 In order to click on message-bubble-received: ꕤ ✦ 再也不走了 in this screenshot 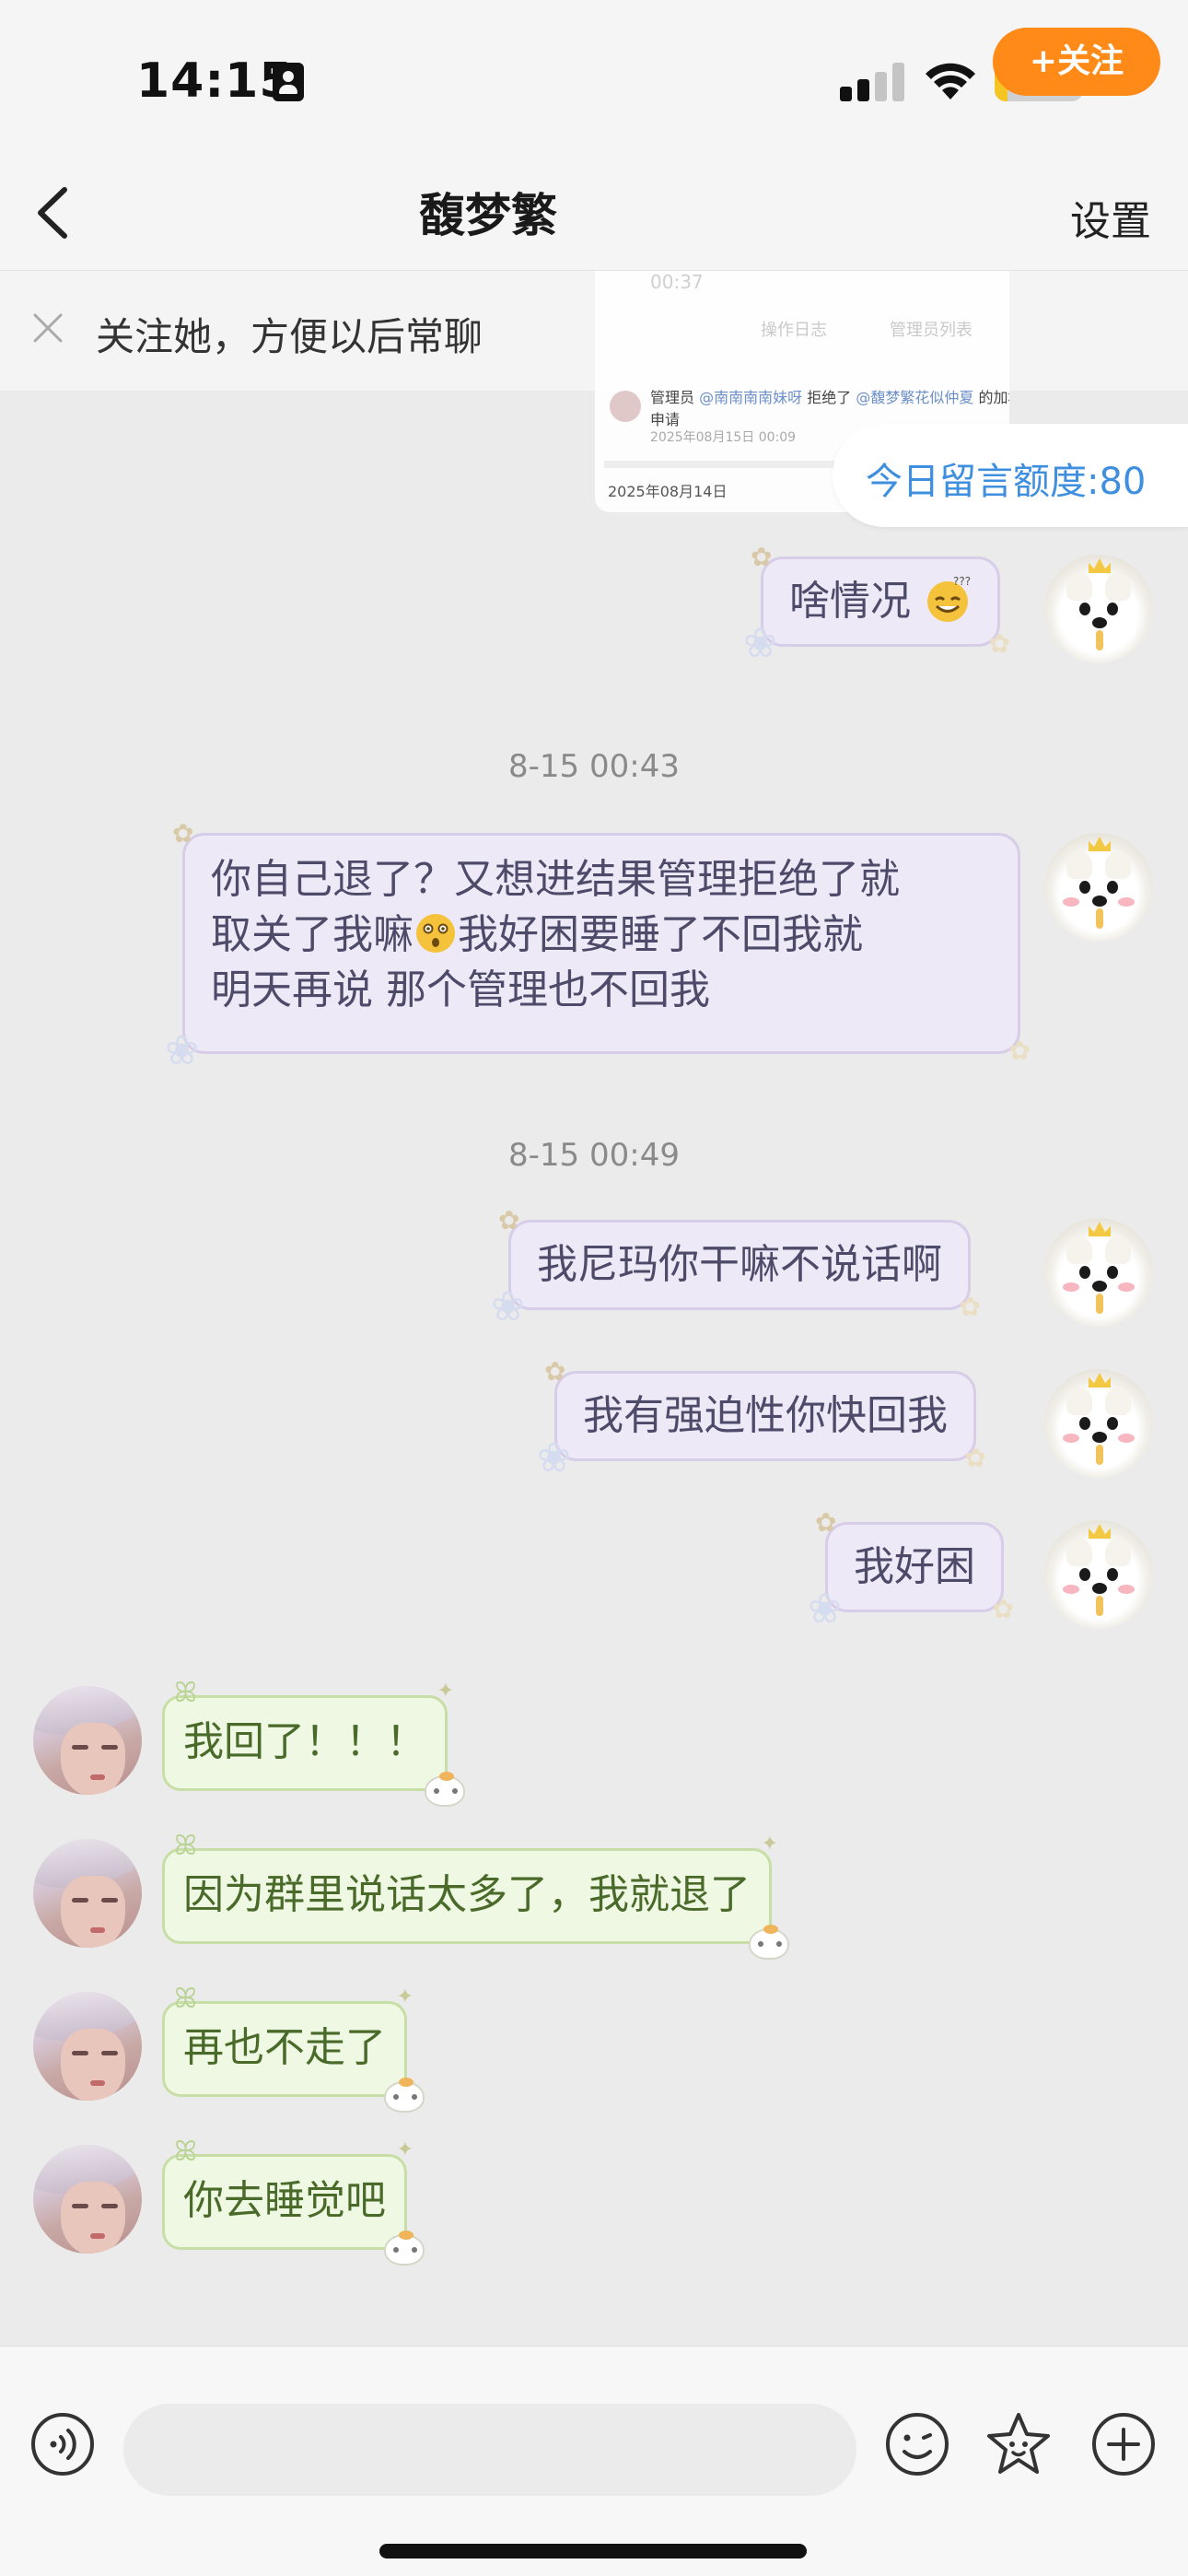, I will do `click(294, 2049)`.